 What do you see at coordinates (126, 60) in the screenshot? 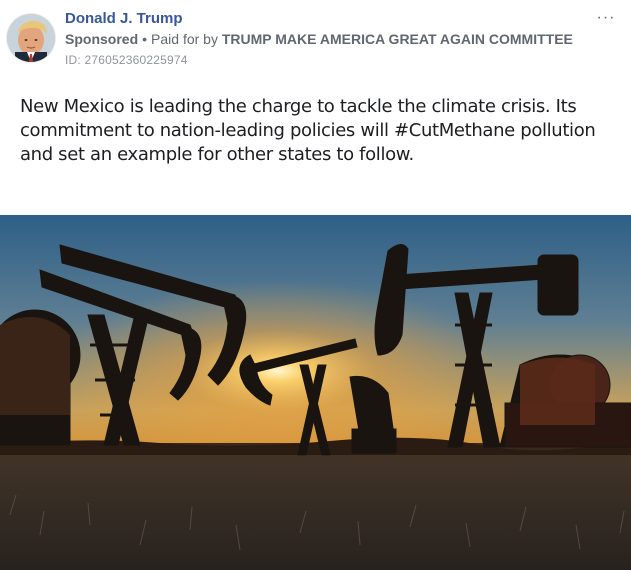
I see `ad-id: ID: 276052360225974` at bounding box center [126, 60].